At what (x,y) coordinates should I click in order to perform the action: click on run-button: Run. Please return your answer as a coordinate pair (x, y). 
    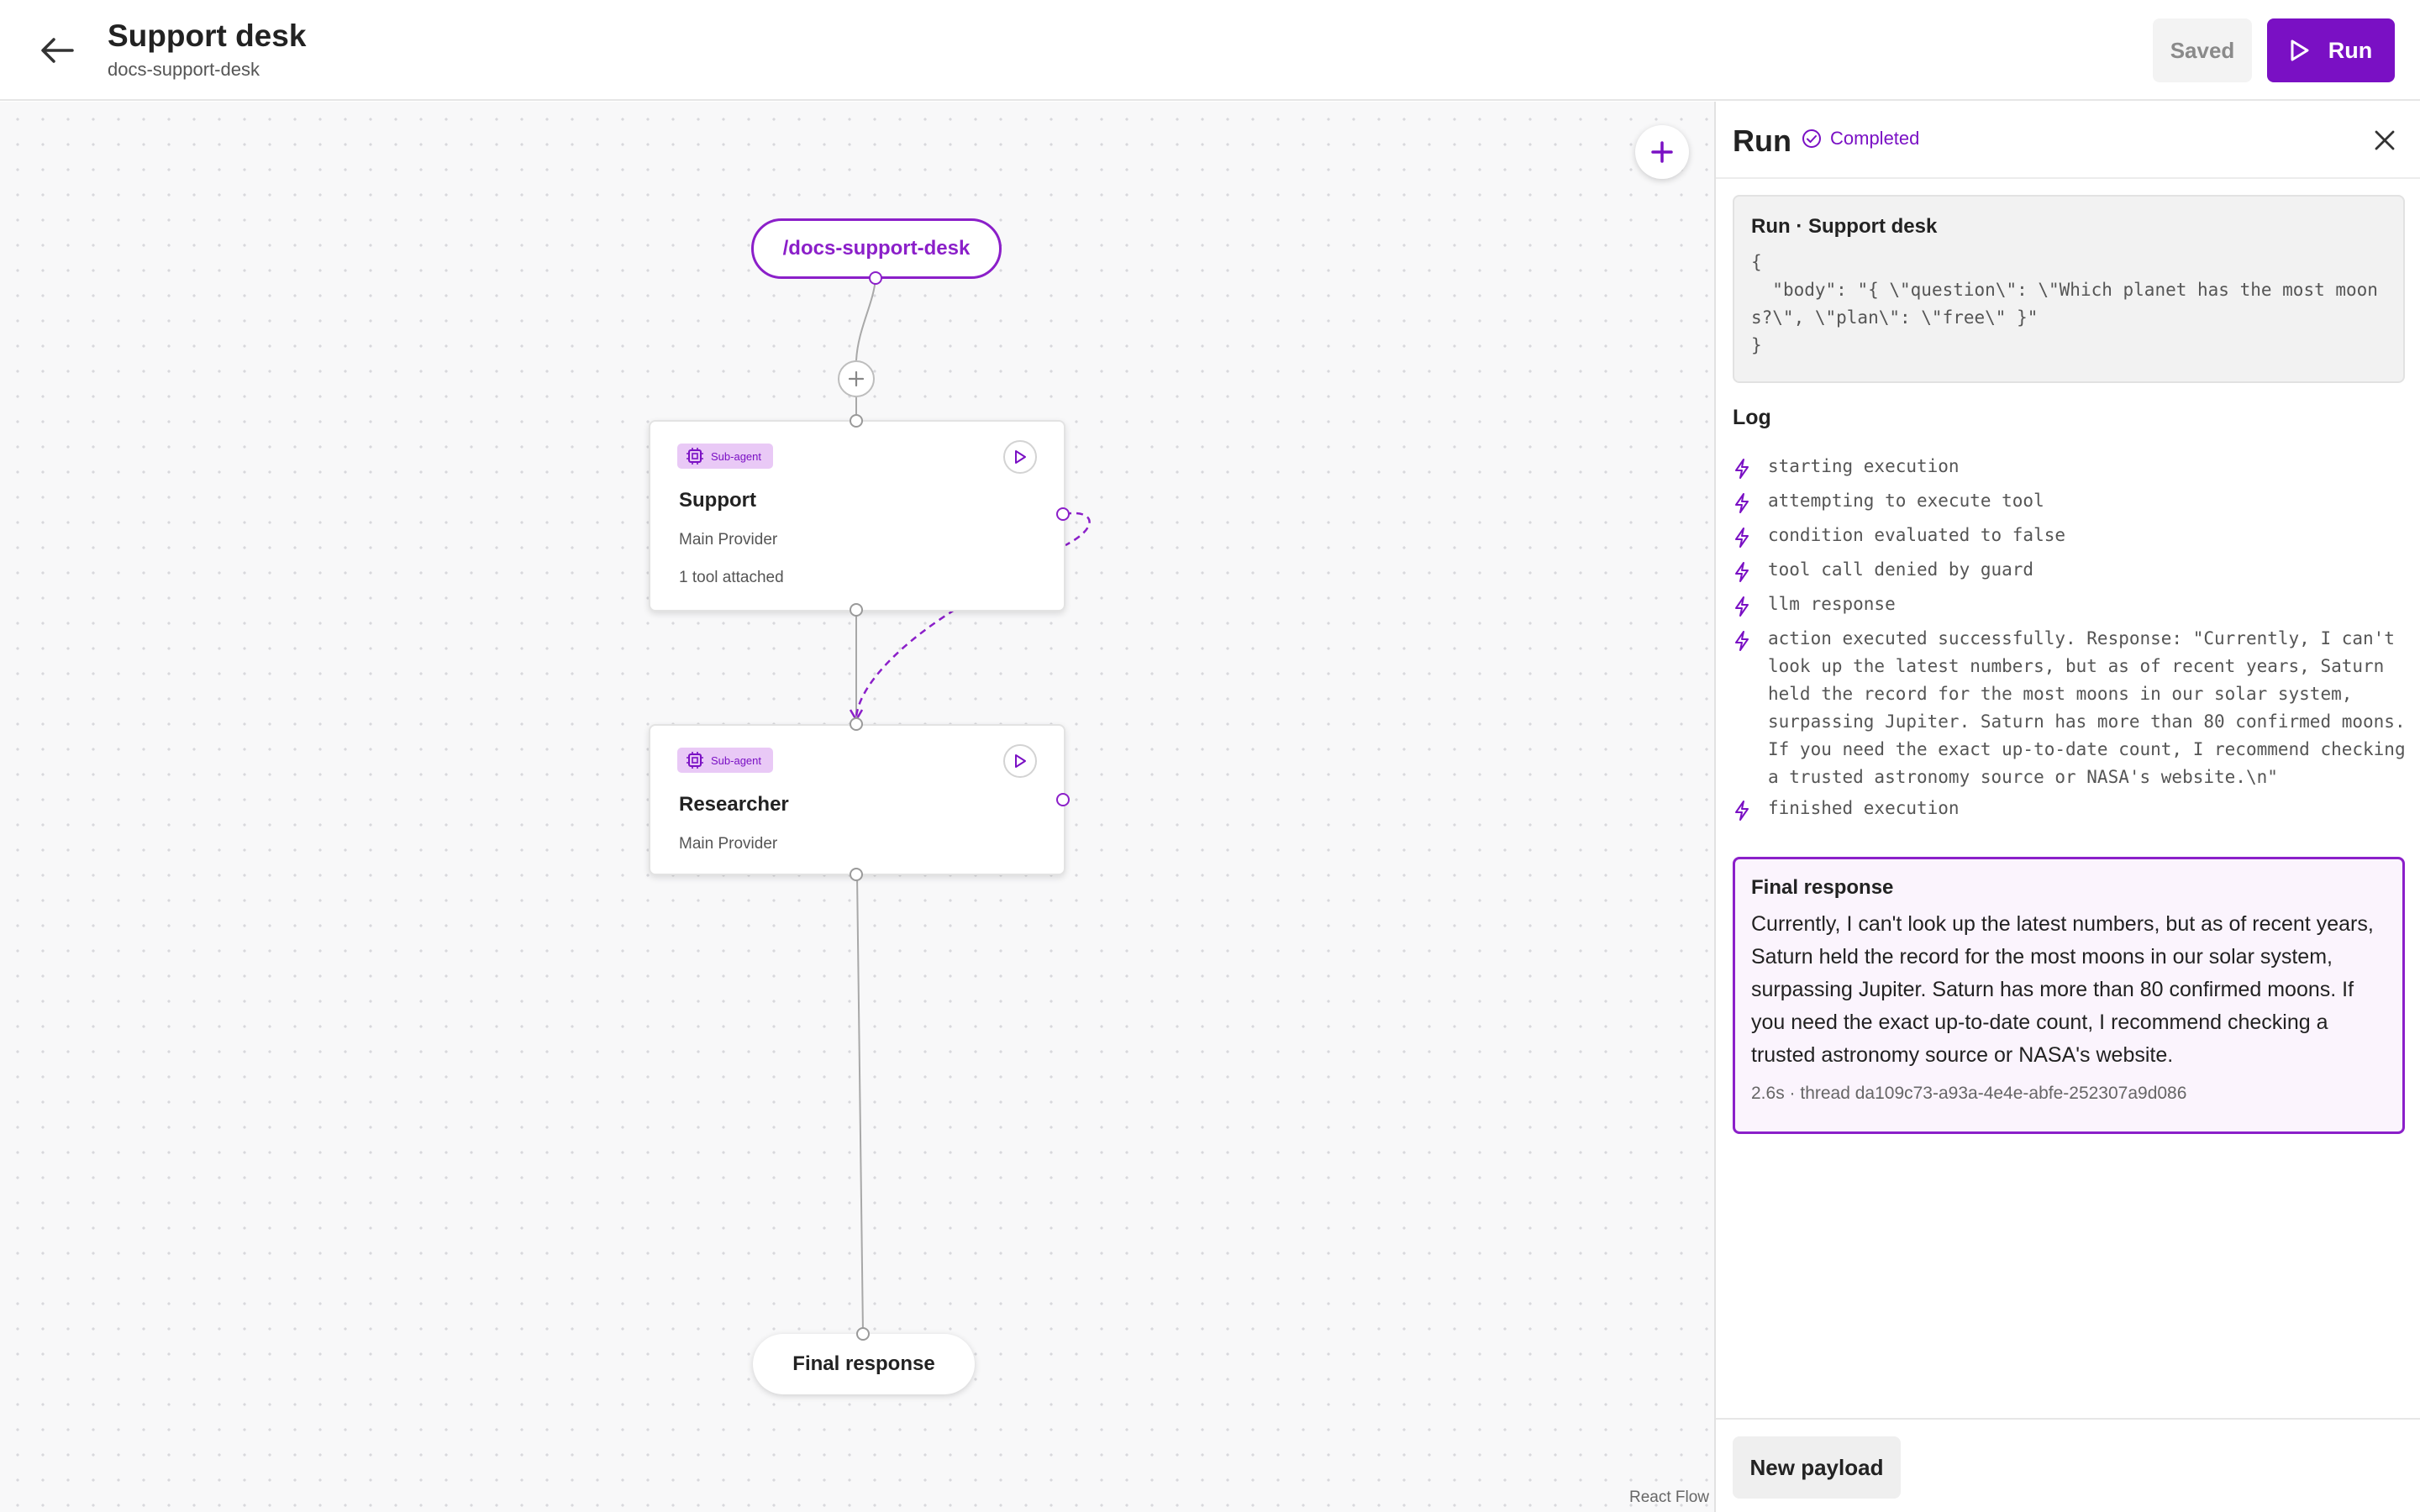
    Looking at the image, I should click on (2331, 50).